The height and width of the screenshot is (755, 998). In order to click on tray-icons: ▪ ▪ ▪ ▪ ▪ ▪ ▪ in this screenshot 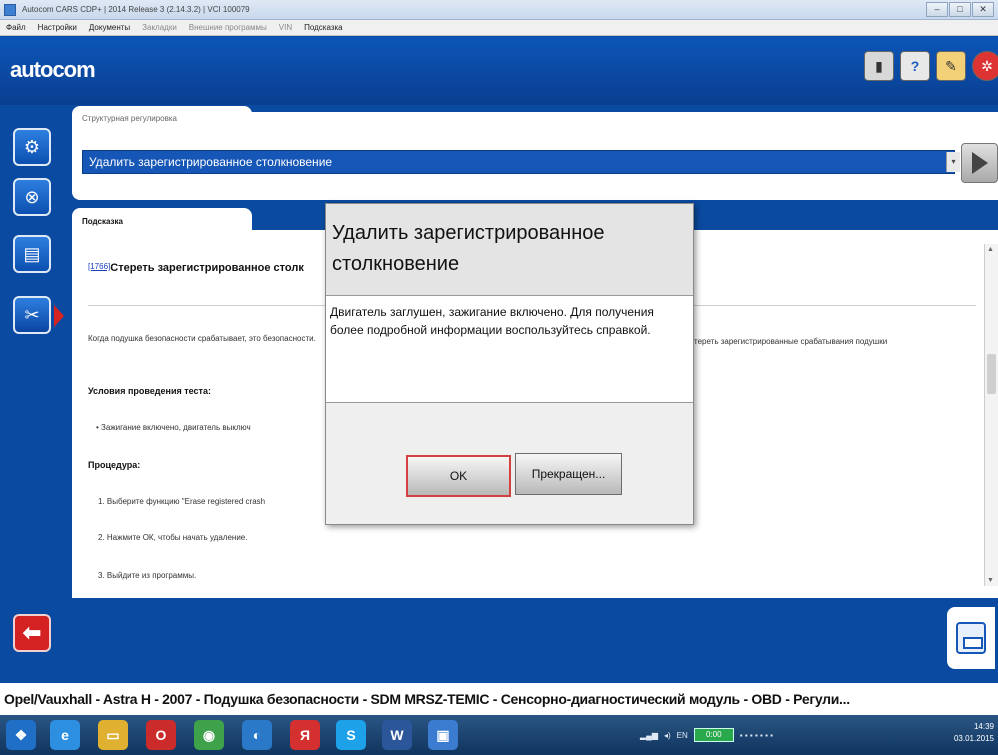, I will do `click(756, 735)`.